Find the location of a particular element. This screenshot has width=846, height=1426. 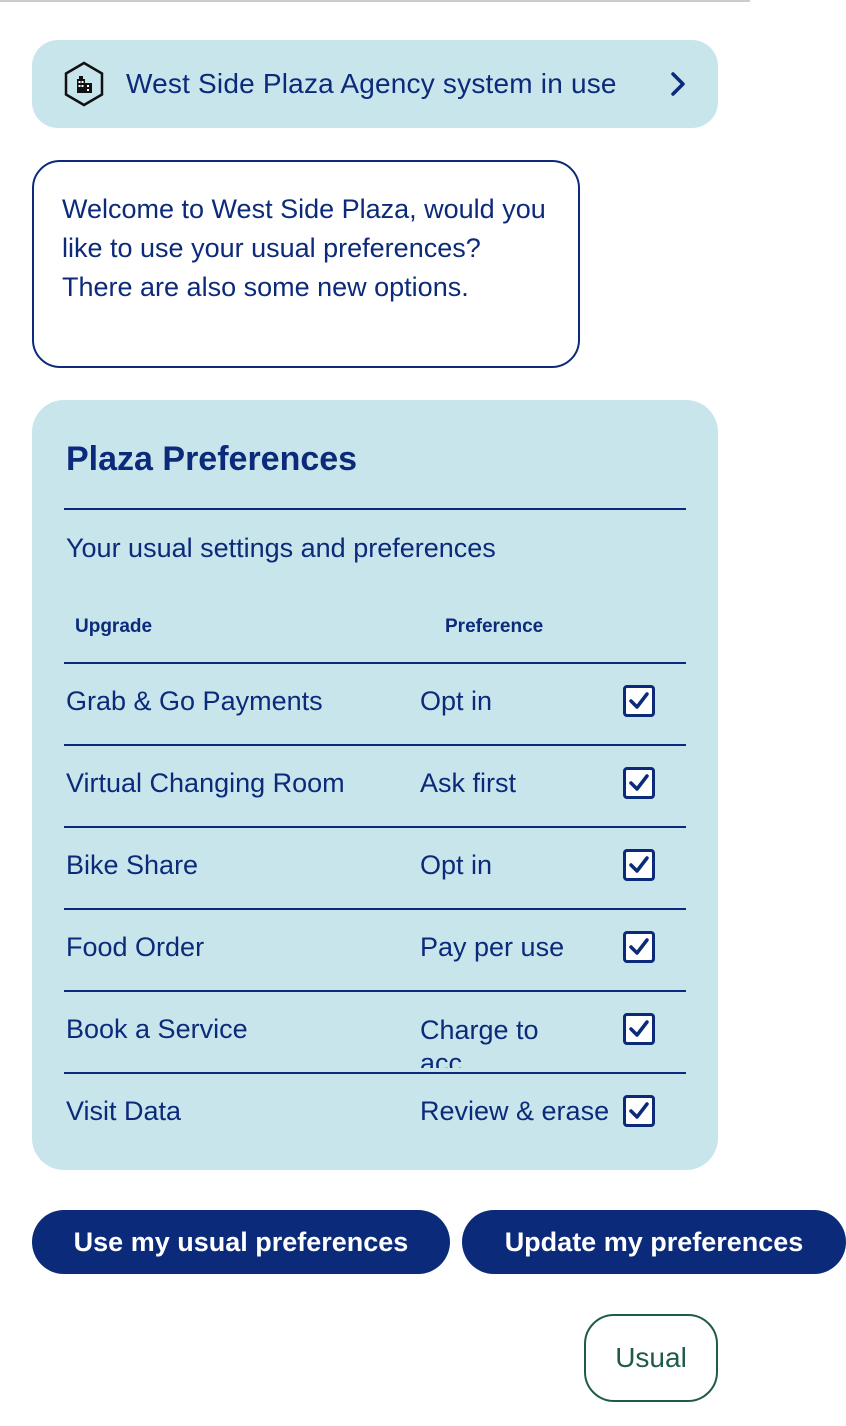

preference-row: Visit Data Review & erase is located at coordinates (375, 1113).